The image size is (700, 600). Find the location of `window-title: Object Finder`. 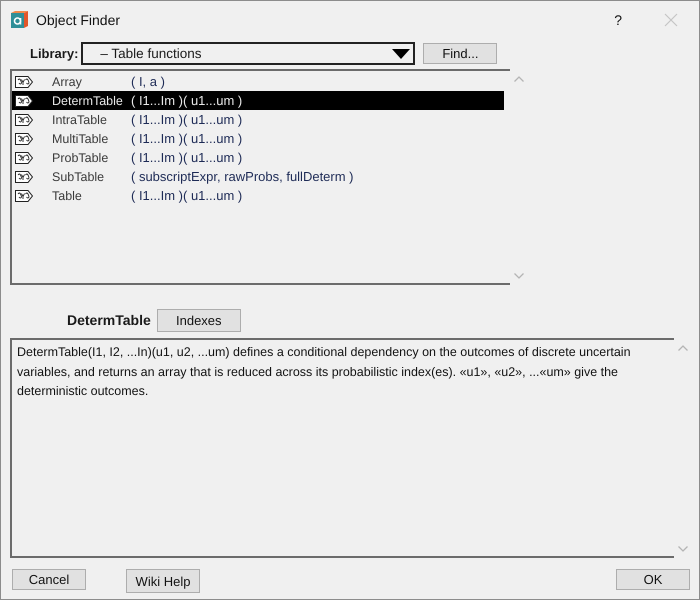

window-title: Object Finder is located at coordinates (78, 20).